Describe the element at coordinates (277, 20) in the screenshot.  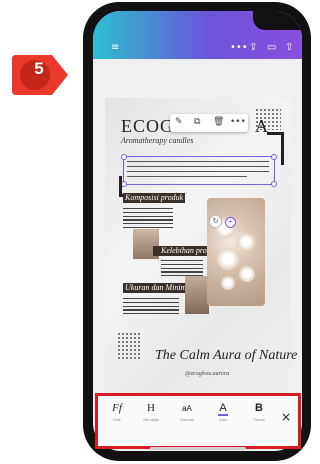
I see `phone-notch` at that location.